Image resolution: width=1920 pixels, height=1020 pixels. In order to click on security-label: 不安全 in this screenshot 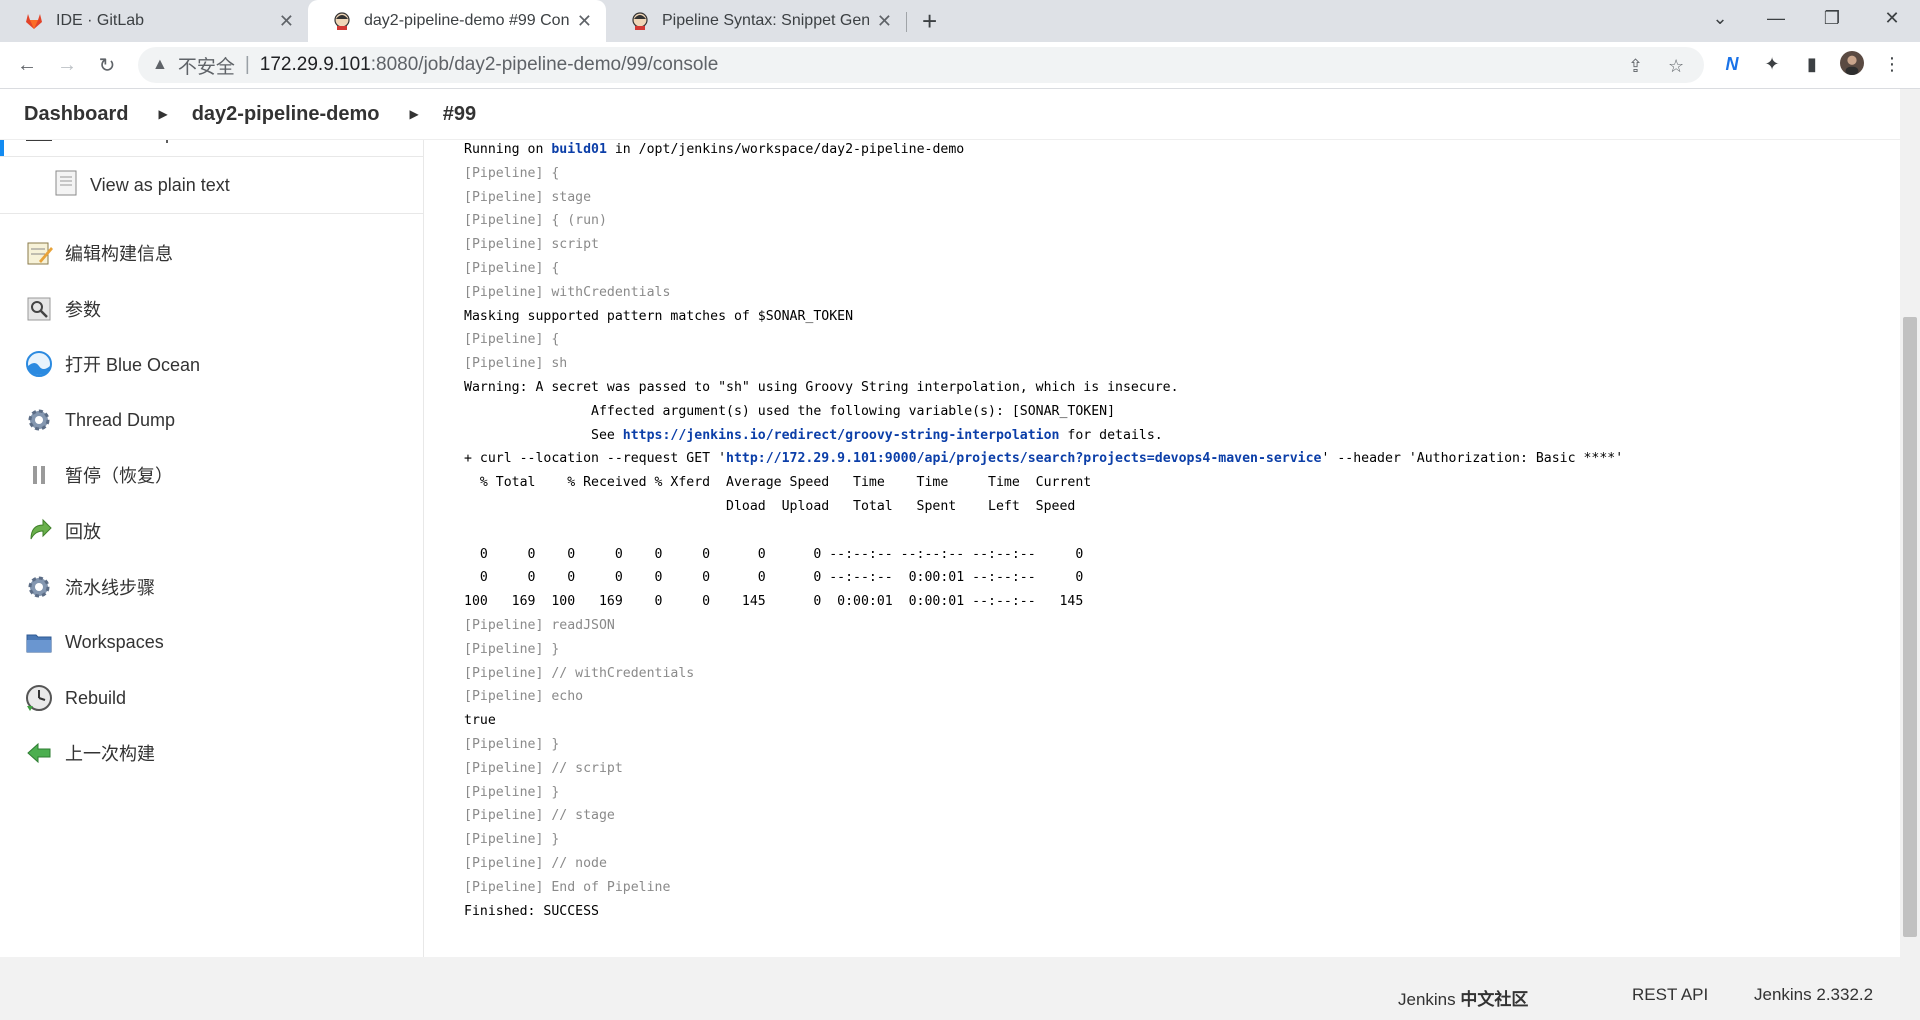, I will do `click(206, 67)`.